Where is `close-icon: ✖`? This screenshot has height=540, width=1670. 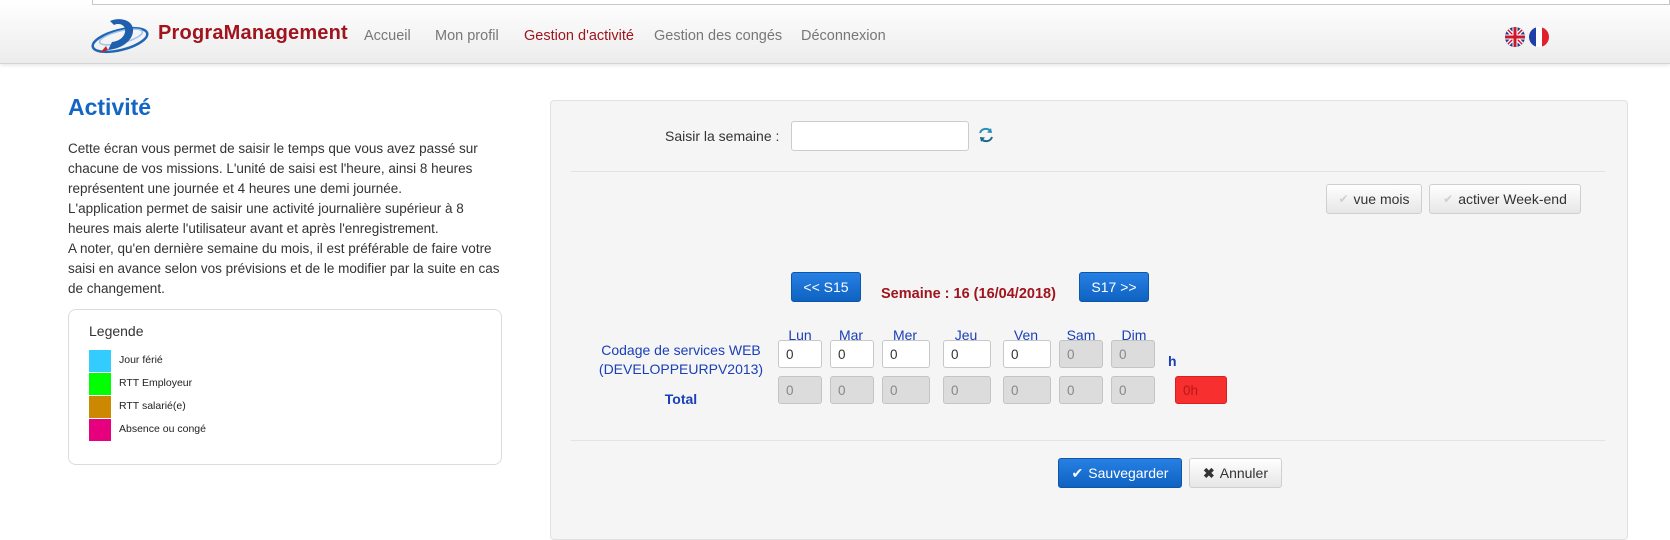
close-icon: ✖ is located at coordinates (1209, 472).